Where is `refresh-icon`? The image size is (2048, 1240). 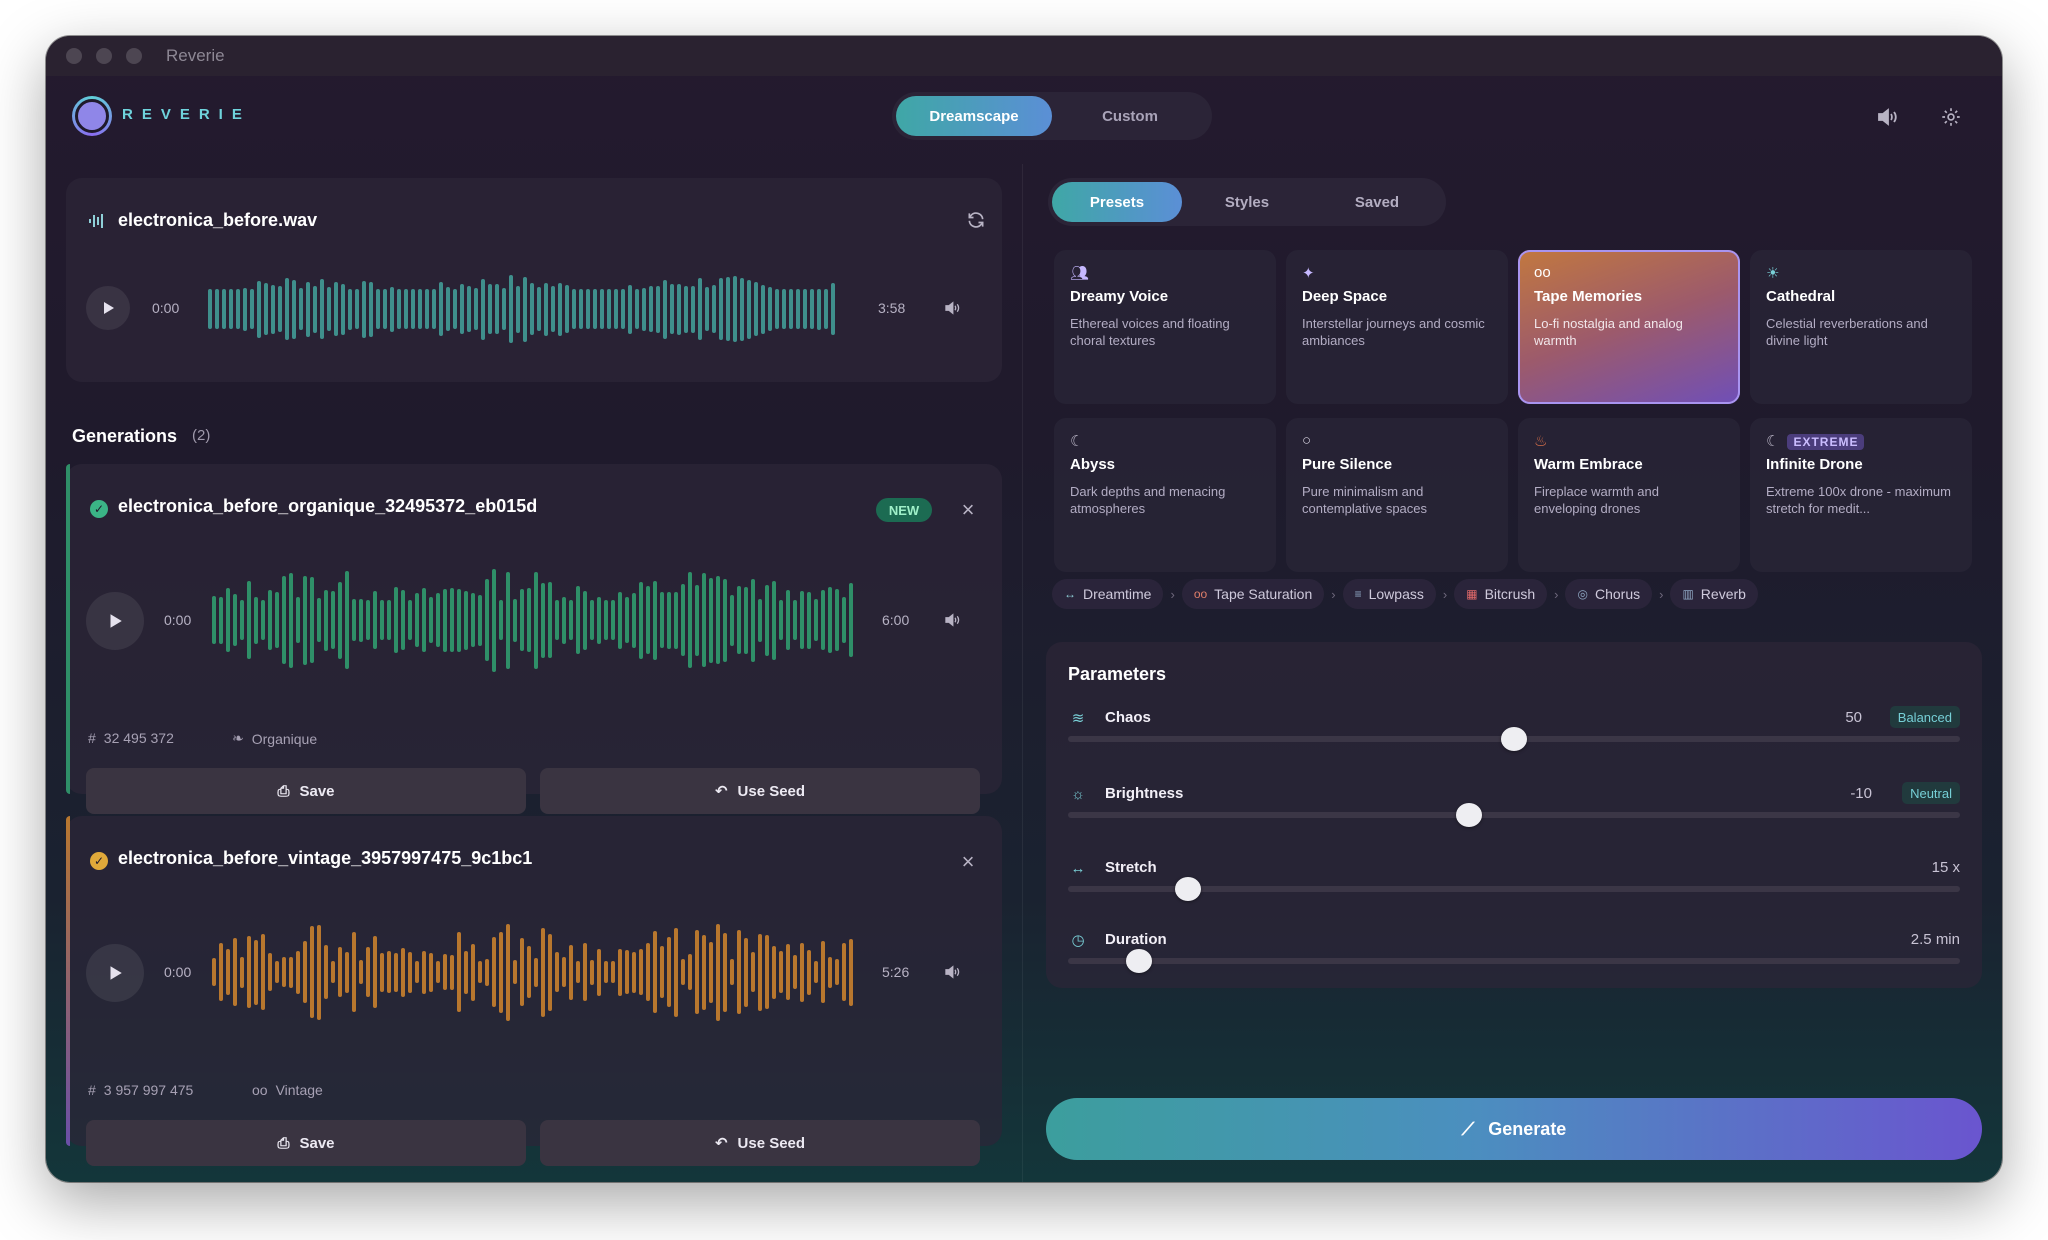
refresh-icon is located at coordinates (976, 222).